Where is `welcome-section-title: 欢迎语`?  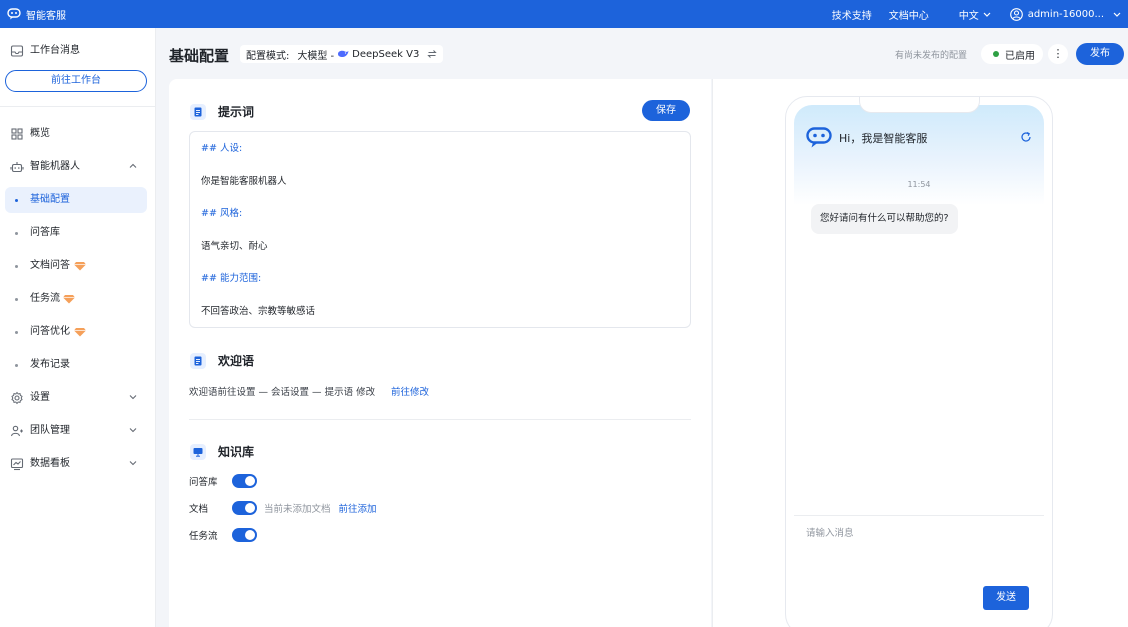
welcome-section-title: 欢迎语 is located at coordinates (222, 360).